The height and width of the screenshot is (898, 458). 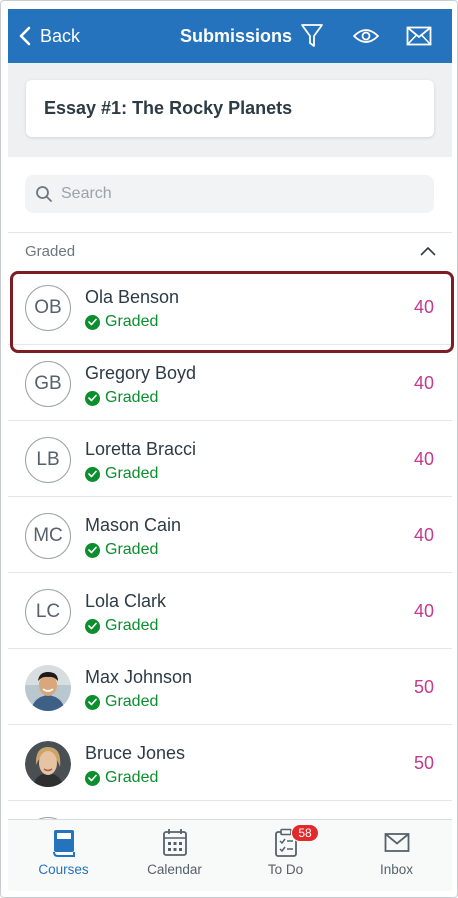 I want to click on chevron-up-icon, so click(x=428, y=251).